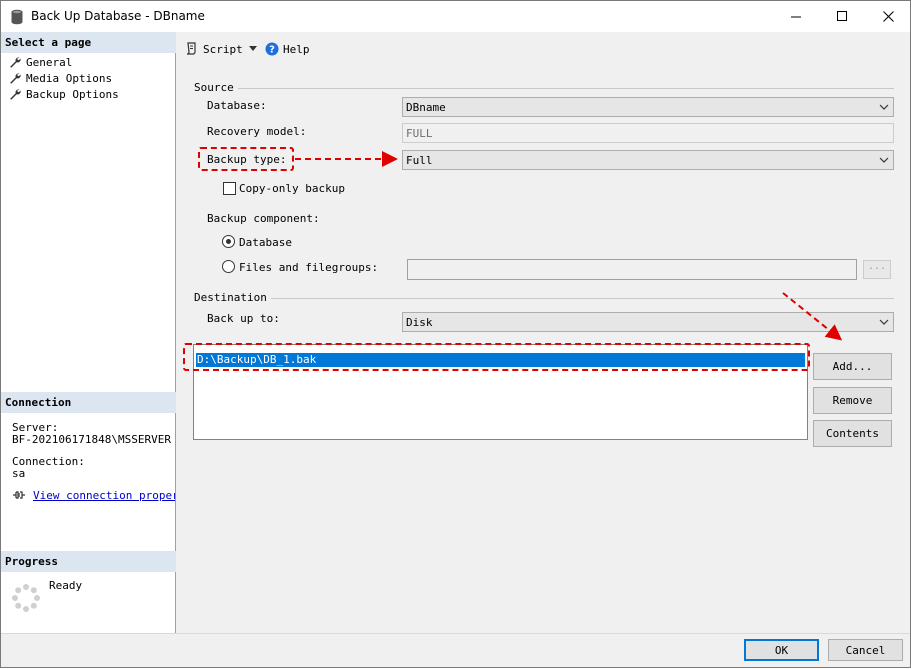  Describe the element at coordinates (632, 269) in the screenshot. I see `files-filegroups-input` at that location.